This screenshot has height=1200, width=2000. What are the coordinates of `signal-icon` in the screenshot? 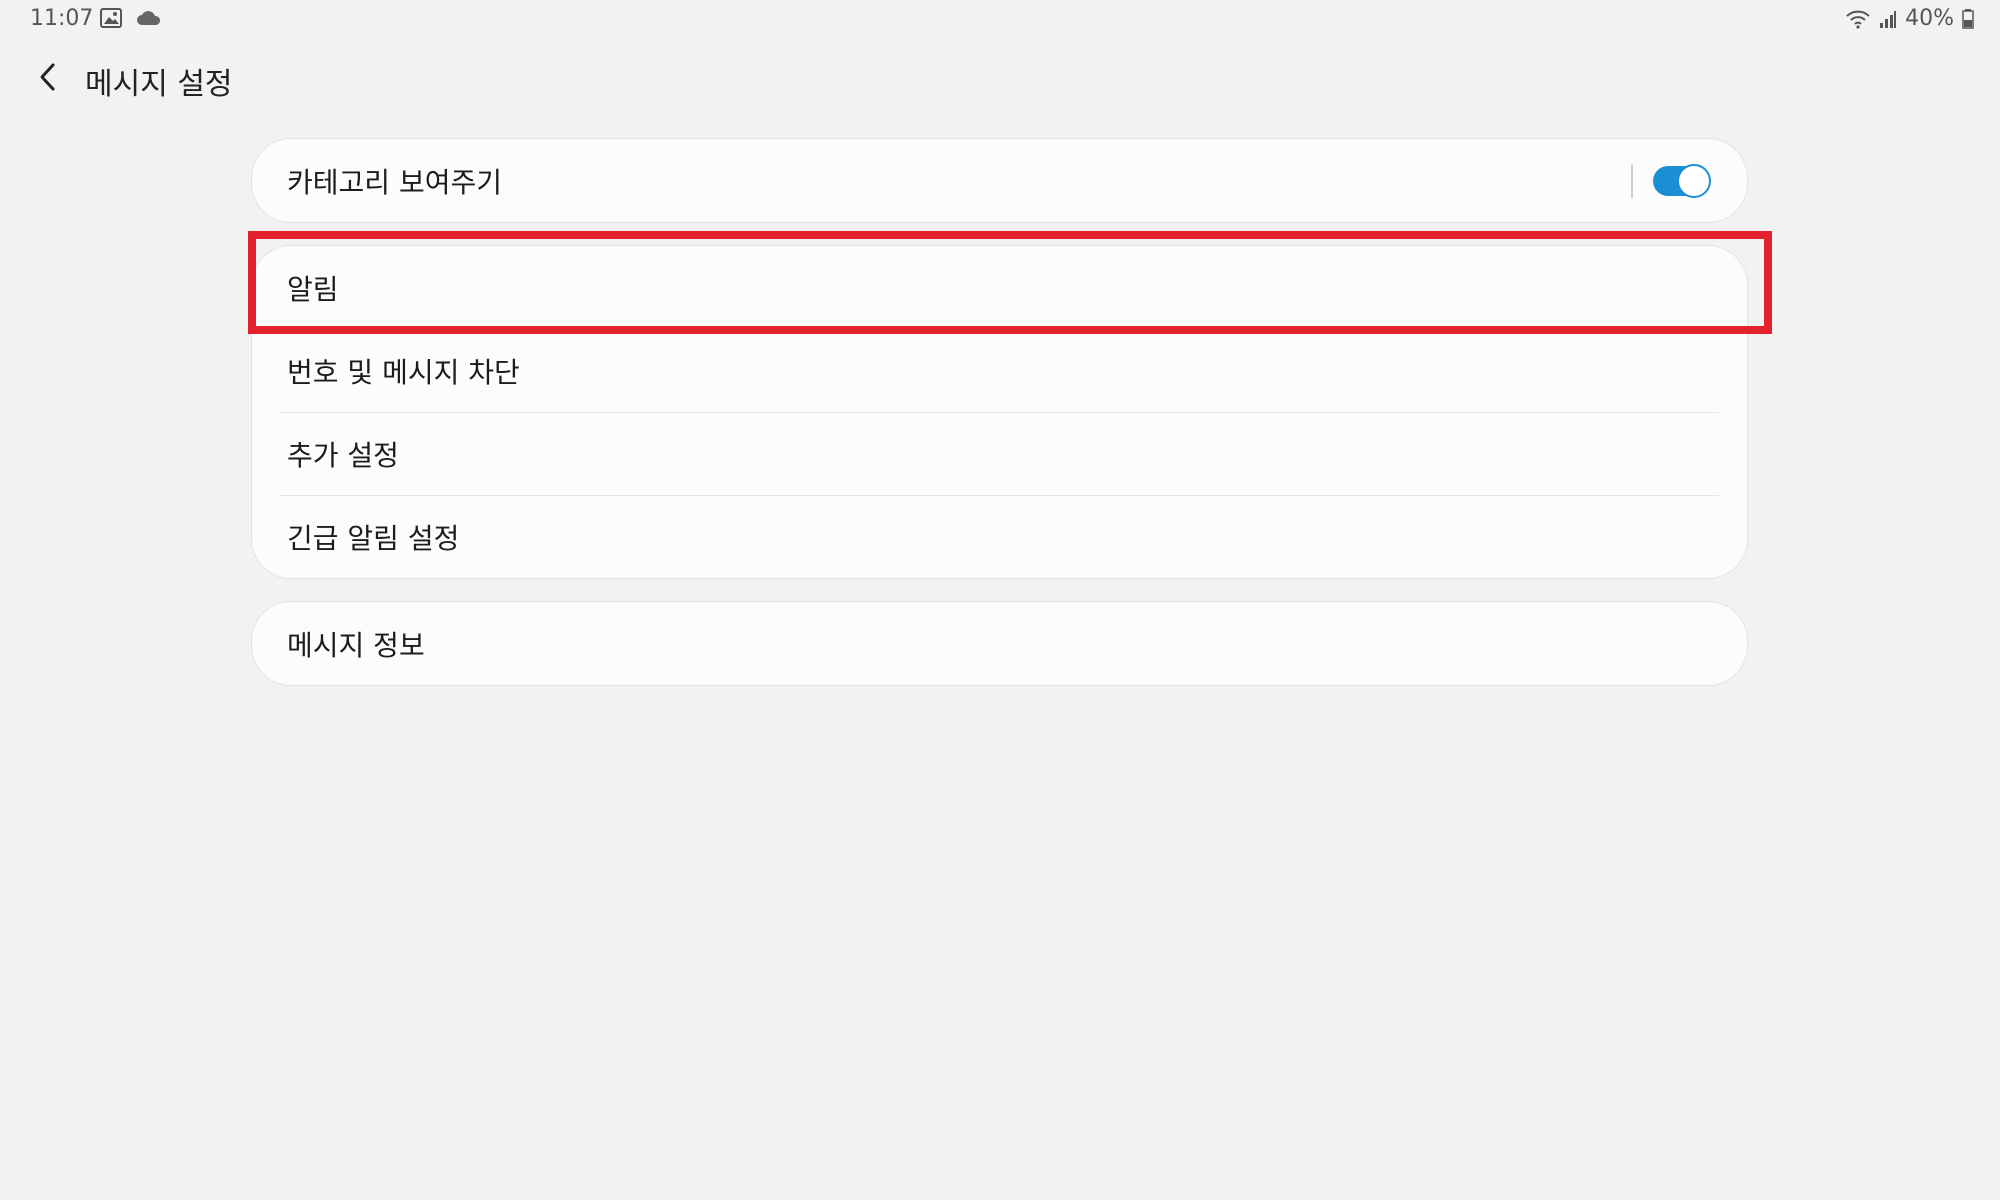 It's located at (1888, 19).